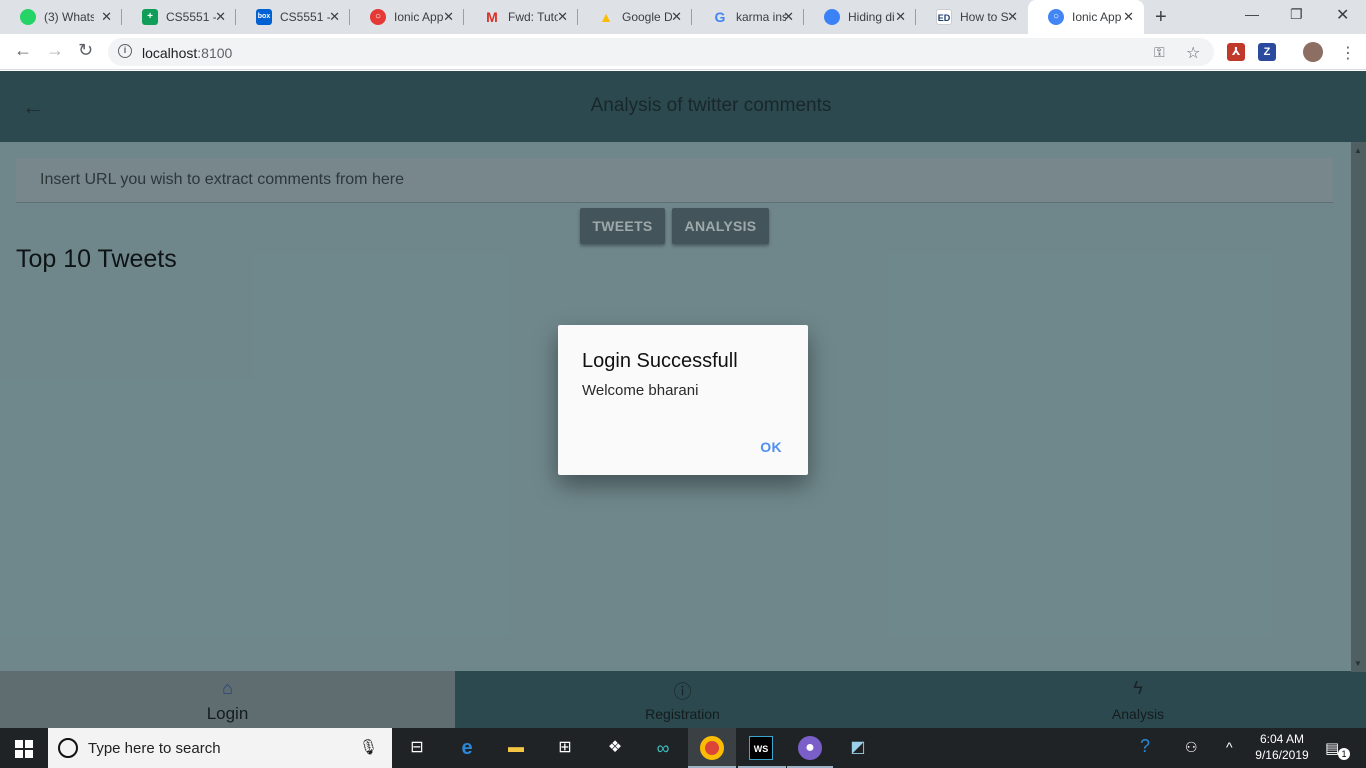 The image size is (1366, 768). What do you see at coordinates (1236, 52) in the screenshot?
I see `acrobat-extension-icon: ⅄` at bounding box center [1236, 52].